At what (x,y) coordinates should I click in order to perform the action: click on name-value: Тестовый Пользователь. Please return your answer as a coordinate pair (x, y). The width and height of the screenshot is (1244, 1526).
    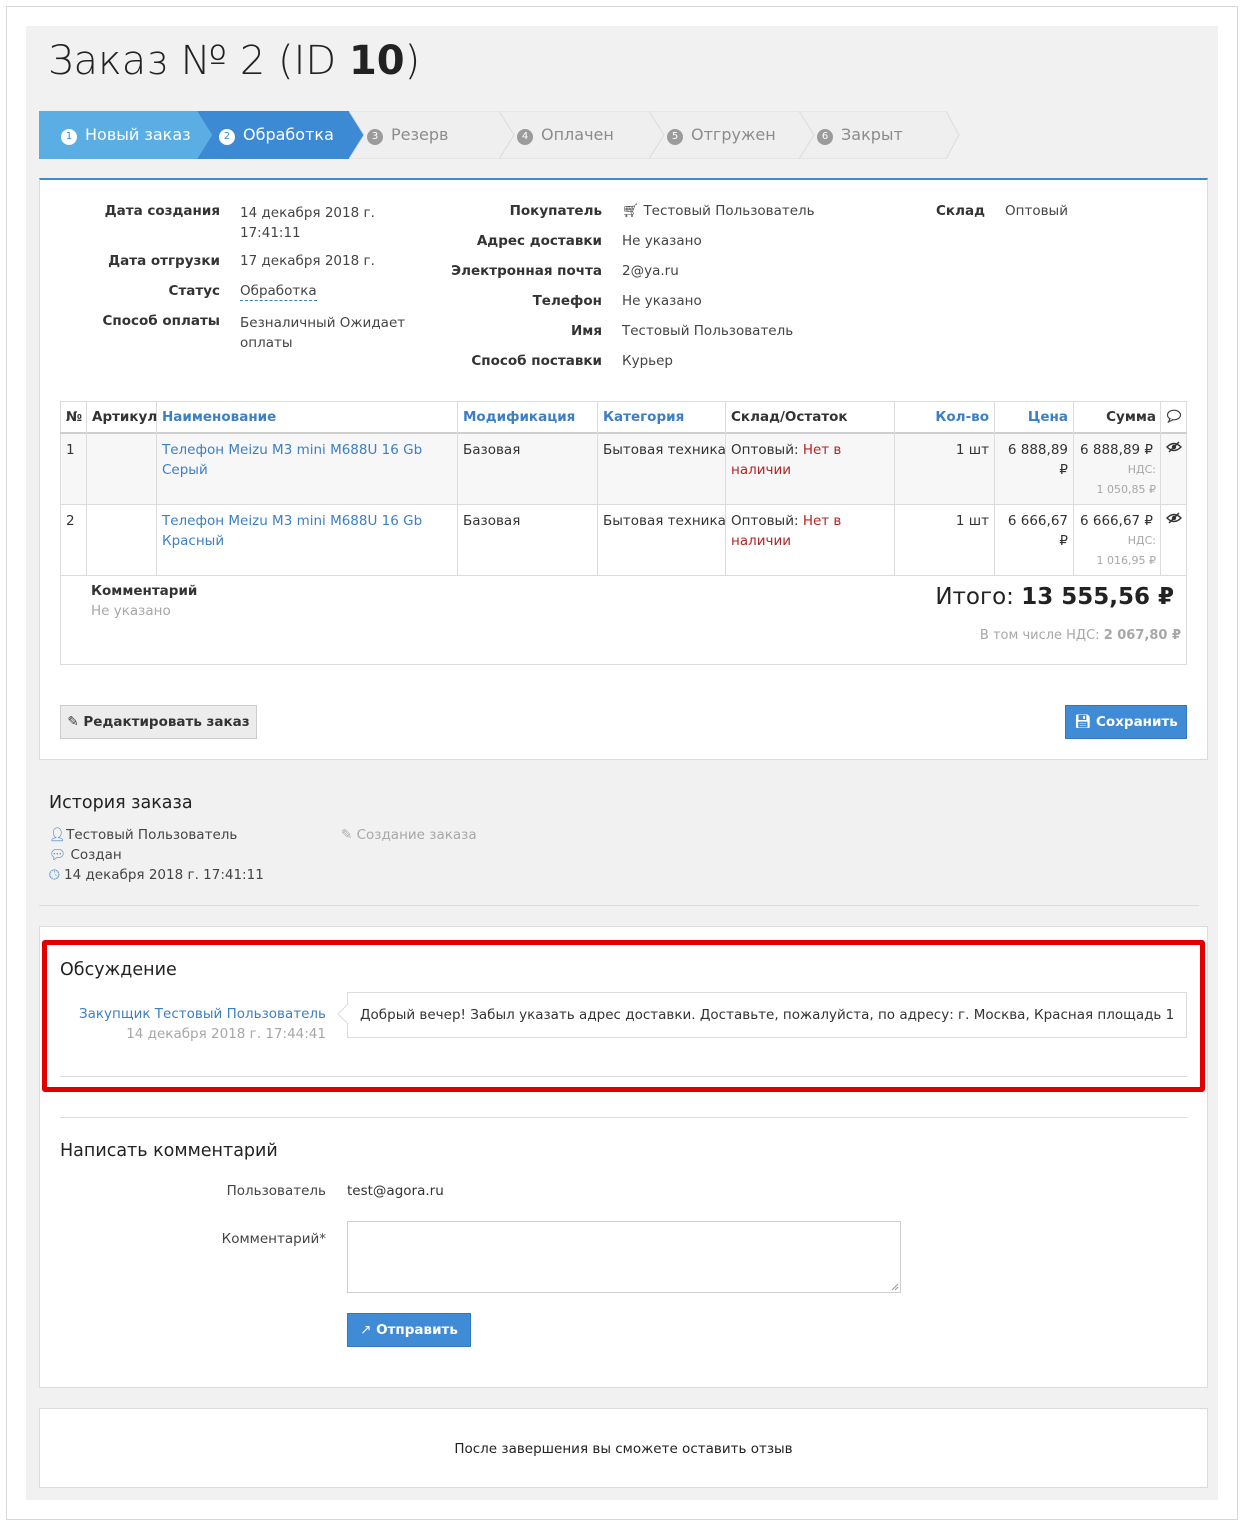
    Looking at the image, I should click on (708, 331).